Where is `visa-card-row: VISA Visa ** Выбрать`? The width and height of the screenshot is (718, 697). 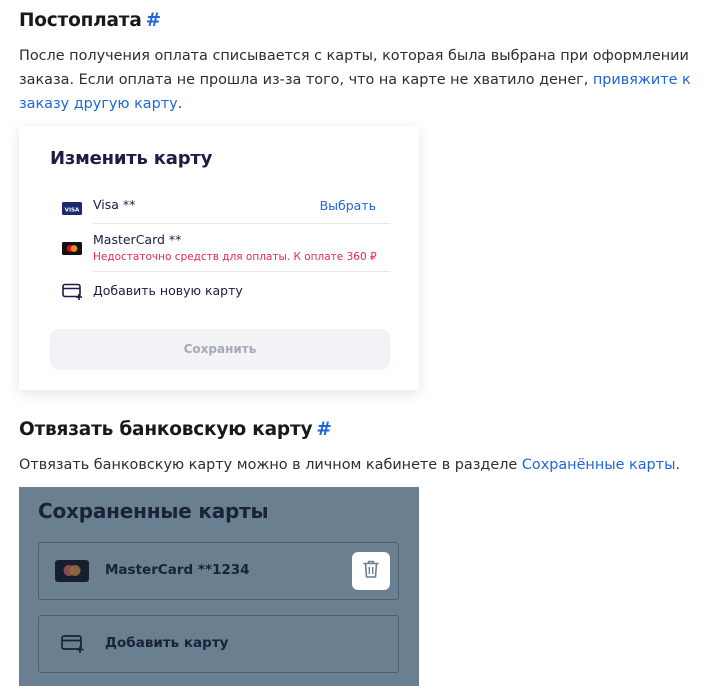 visa-card-row: VISA Visa ** Выбрать is located at coordinates (226, 207).